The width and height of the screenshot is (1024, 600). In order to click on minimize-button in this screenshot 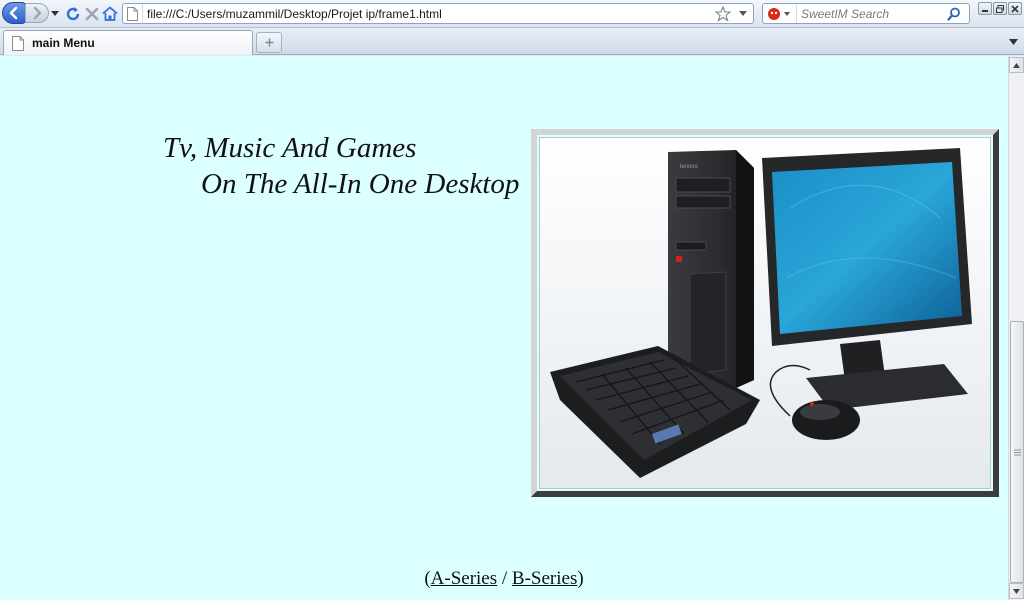, I will do `click(985, 8)`.